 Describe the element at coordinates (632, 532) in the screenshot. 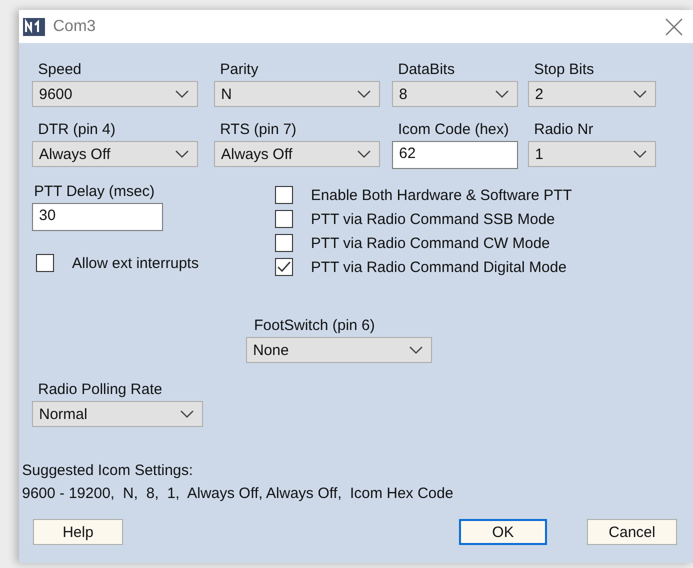

I see `dialog-button: Cancel` at that location.